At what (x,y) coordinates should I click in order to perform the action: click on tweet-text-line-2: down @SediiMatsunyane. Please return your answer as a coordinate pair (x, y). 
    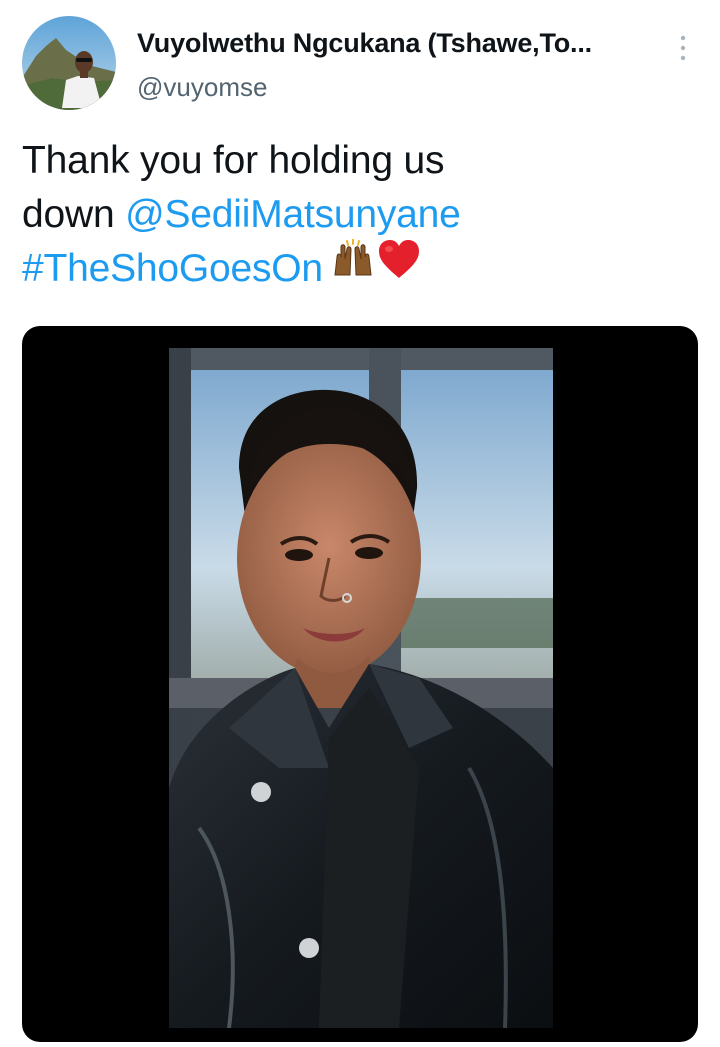
    Looking at the image, I should click on (362, 215).